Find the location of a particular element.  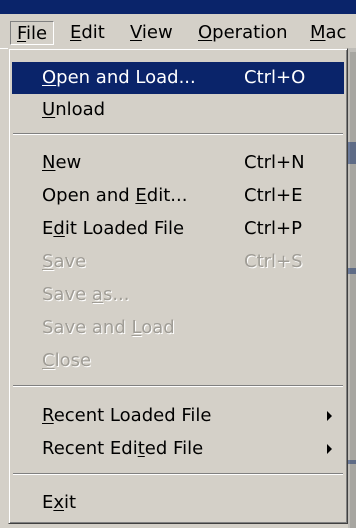

menu-item-label: Unload is located at coordinates (73, 110).